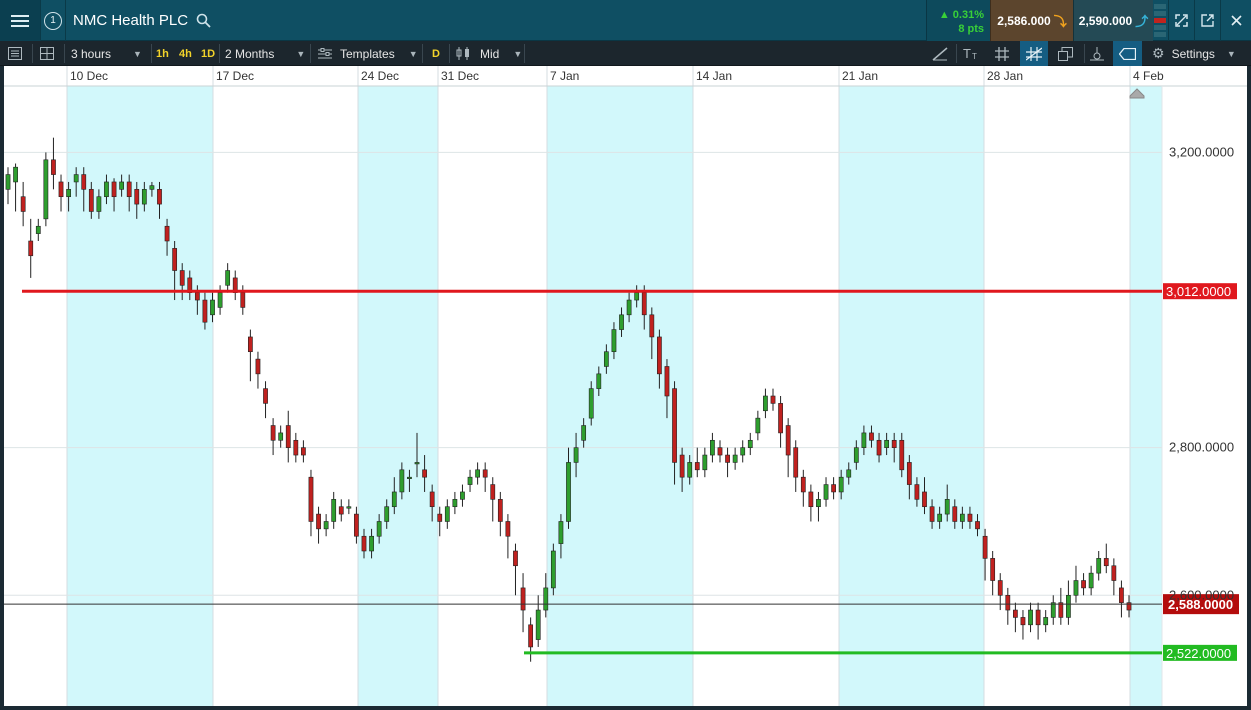 This screenshot has height=710, width=1251. Describe the element at coordinates (1034, 53) in the screenshot. I see `crosshair-toggle-button` at that location.